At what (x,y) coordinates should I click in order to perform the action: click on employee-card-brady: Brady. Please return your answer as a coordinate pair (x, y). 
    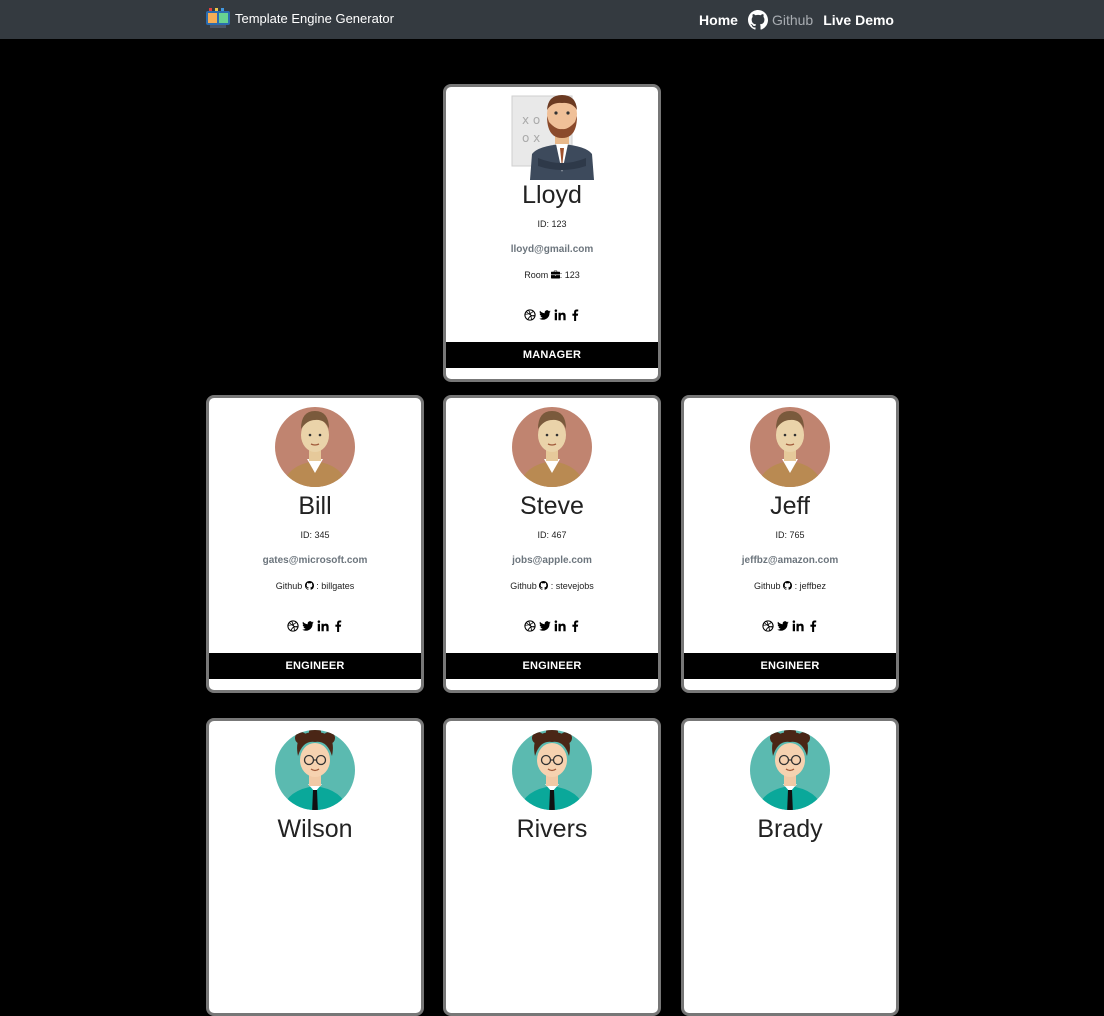
    Looking at the image, I should click on (790, 867).